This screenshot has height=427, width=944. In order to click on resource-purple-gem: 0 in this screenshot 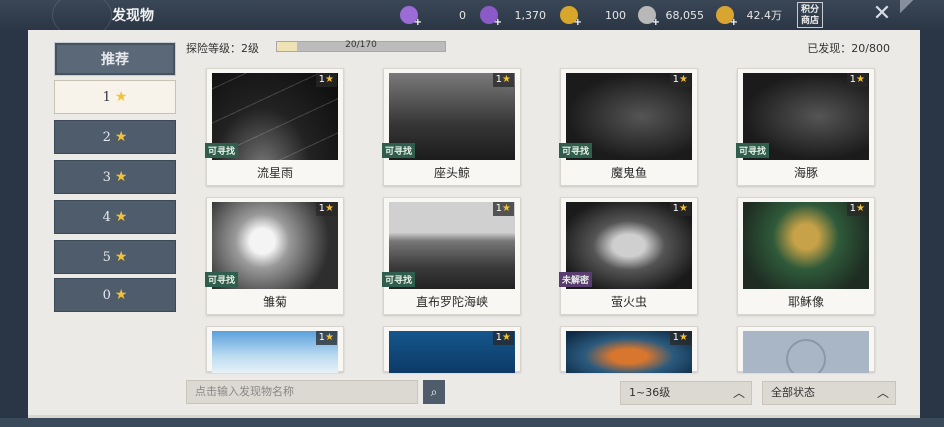, I will do `click(433, 17)`.